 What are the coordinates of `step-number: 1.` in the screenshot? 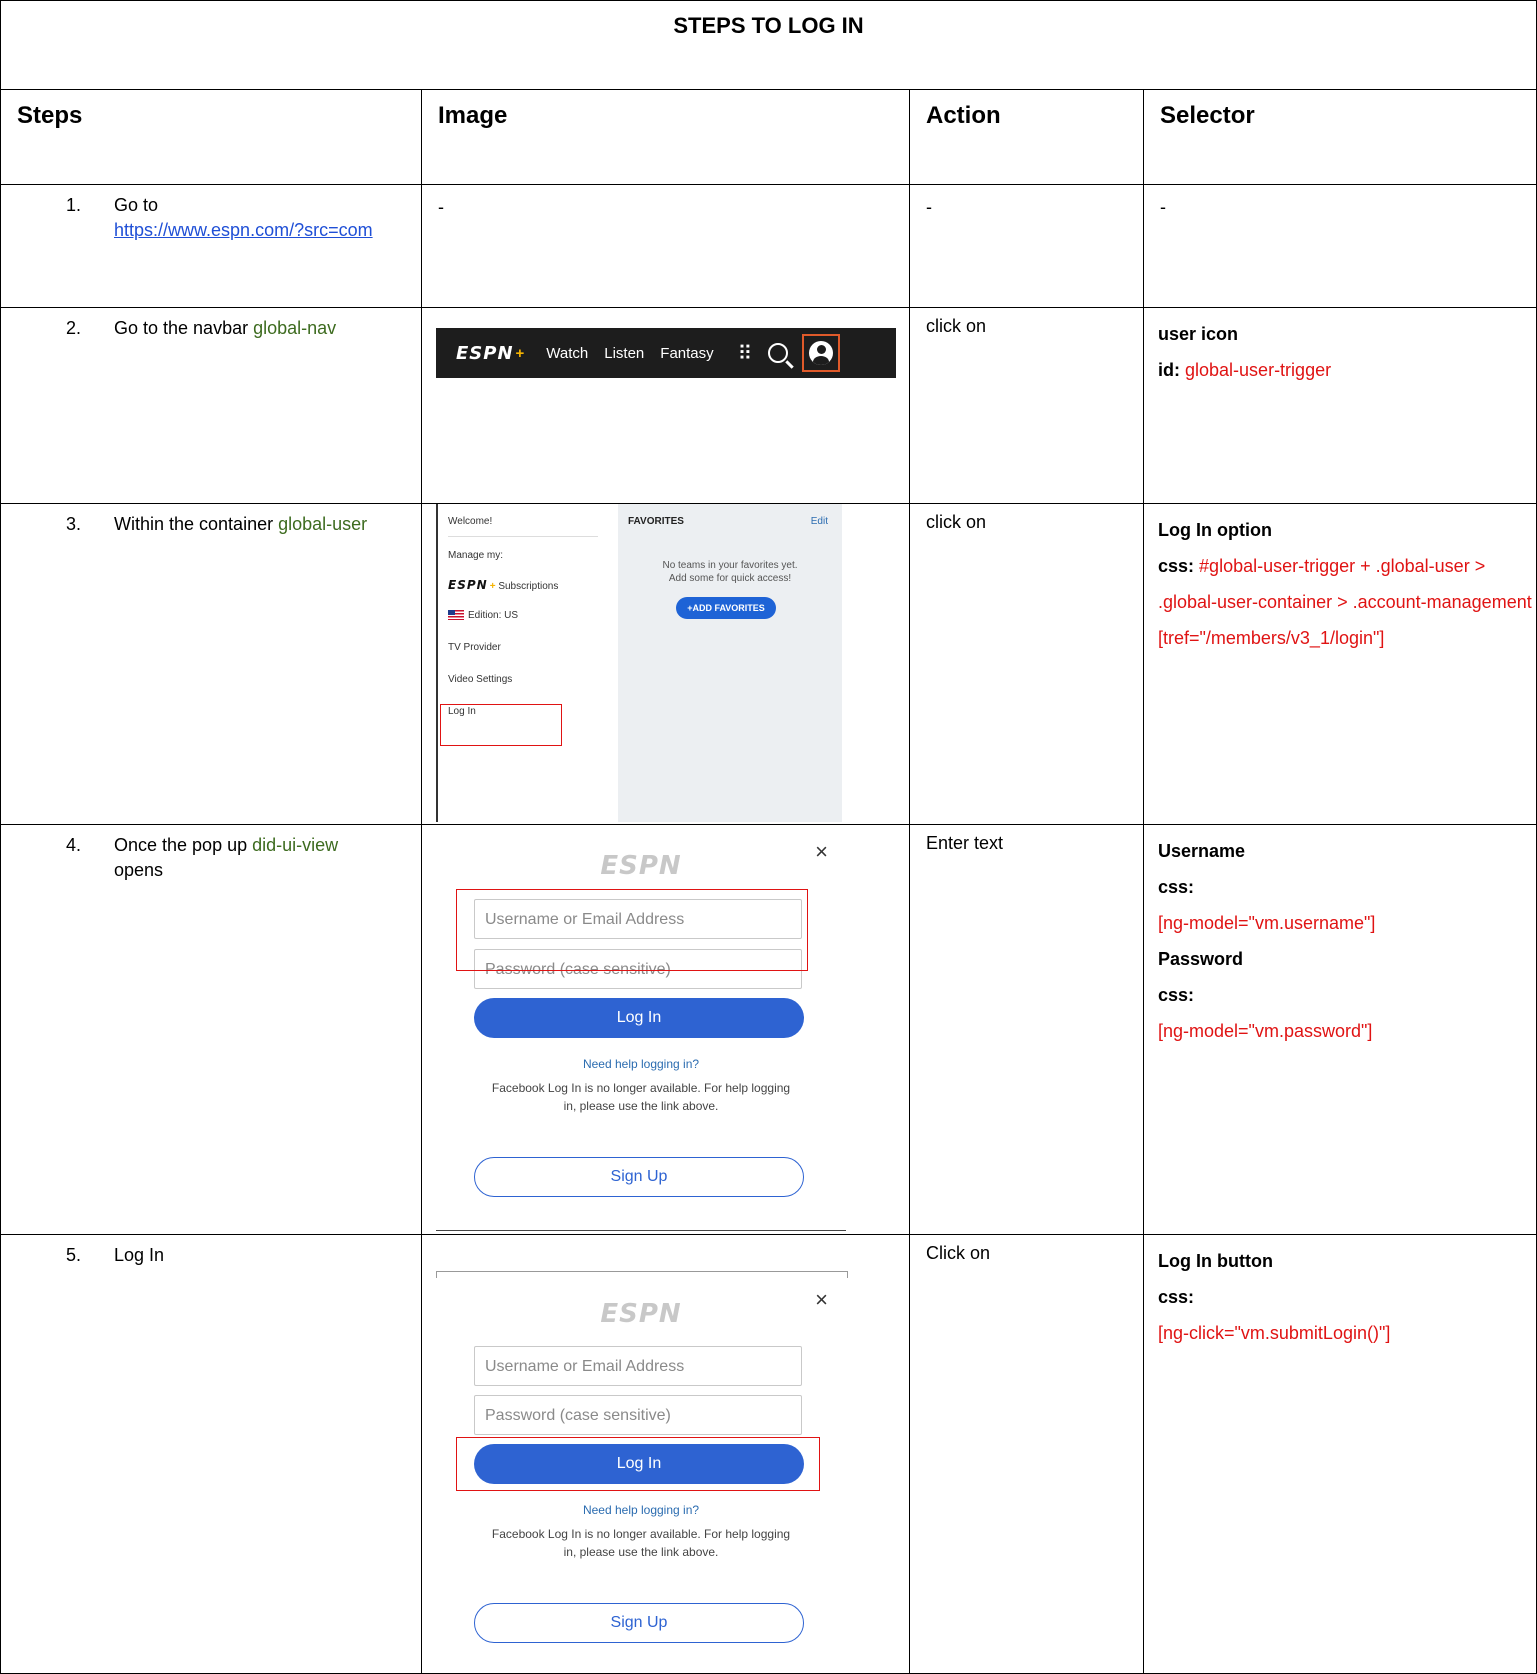 It's located at (73, 205).